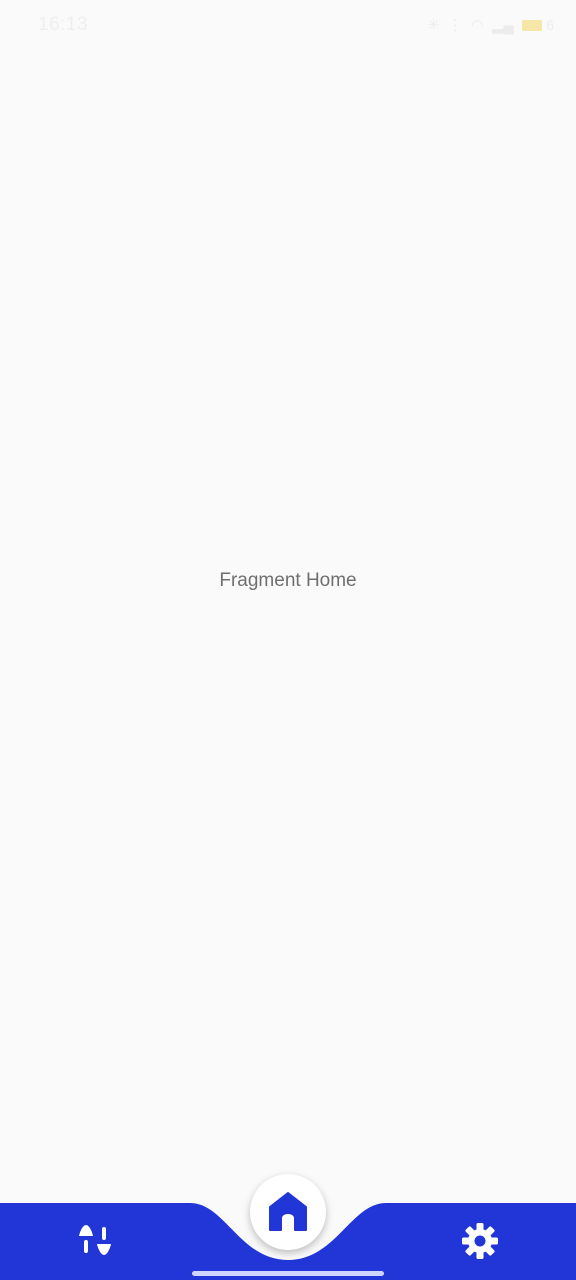 The height and width of the screenshot is (1280, 576). I want to click on status-bar: 16:13 ✳ ⋮ ◠ ▂▄ 6, so click(288, 25).